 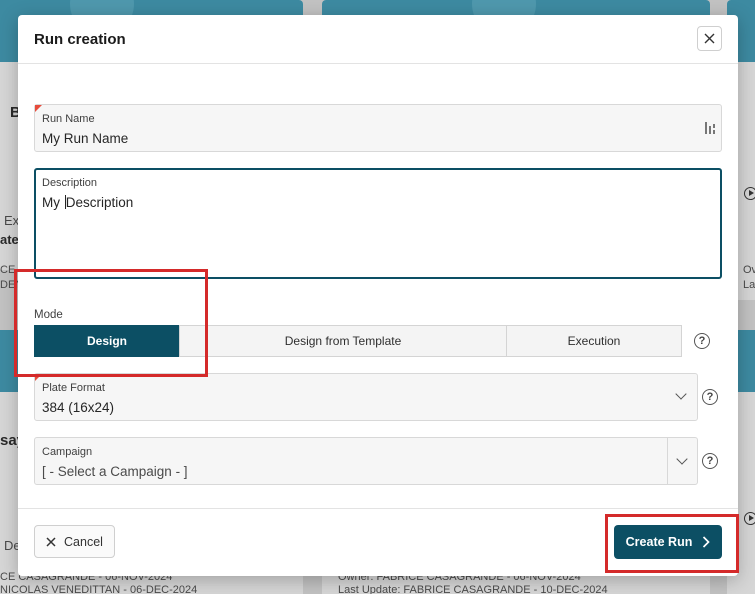 I want to click on field-options-icon, so click(x=710, y=128).